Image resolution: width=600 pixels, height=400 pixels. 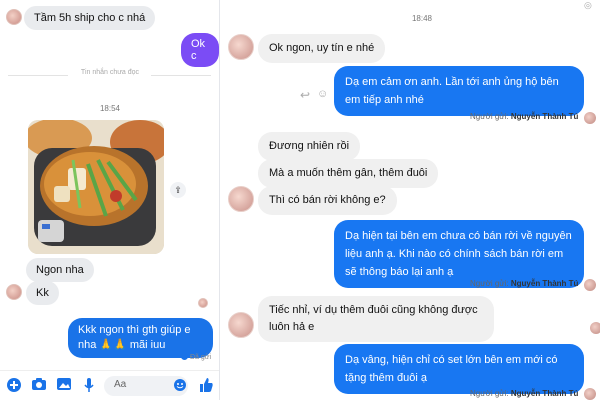 I want to click on message-bubble: Đương nhiên rồi, so click(x=309, y=146).